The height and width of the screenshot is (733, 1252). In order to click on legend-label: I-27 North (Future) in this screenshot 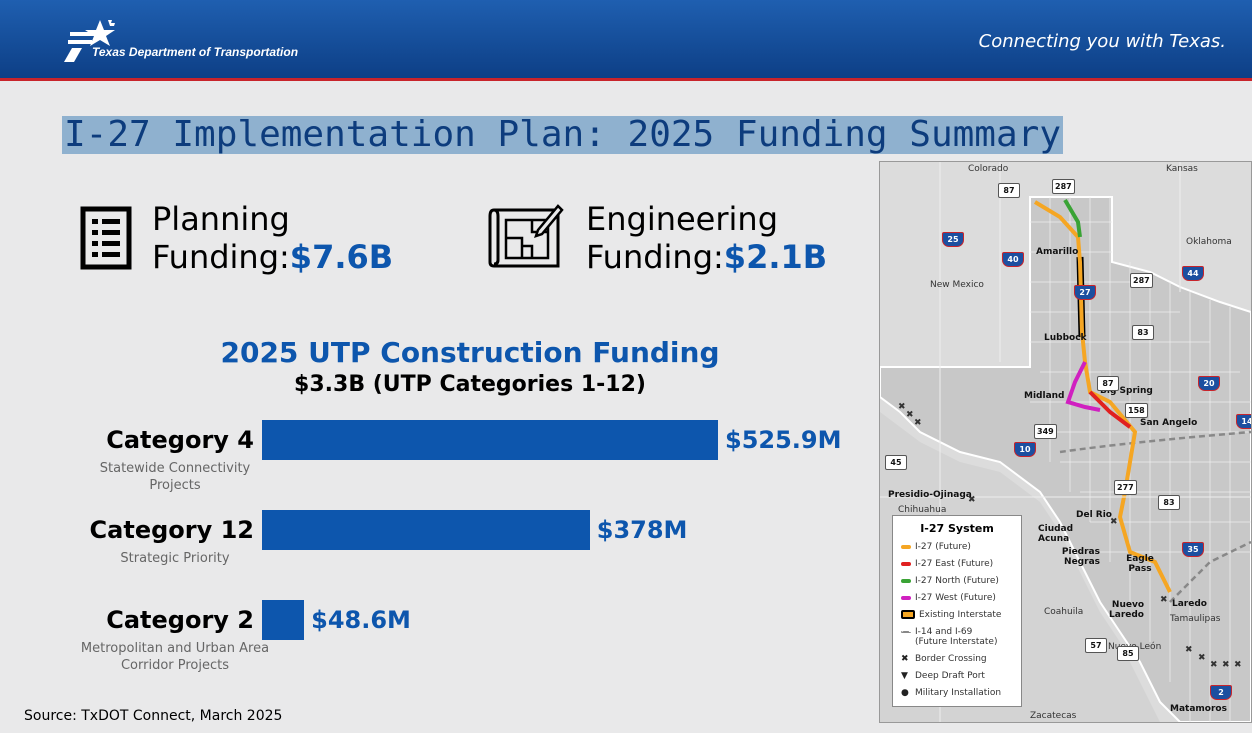, I will do `click(957, 581)`.